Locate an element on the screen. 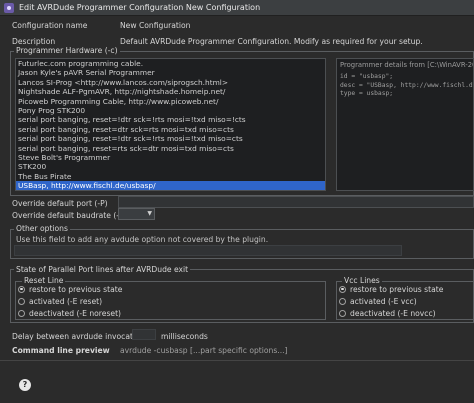 Image resolution: width=474 pixels, height=403 pixels. app-icon is located at coordinates (9, 8).